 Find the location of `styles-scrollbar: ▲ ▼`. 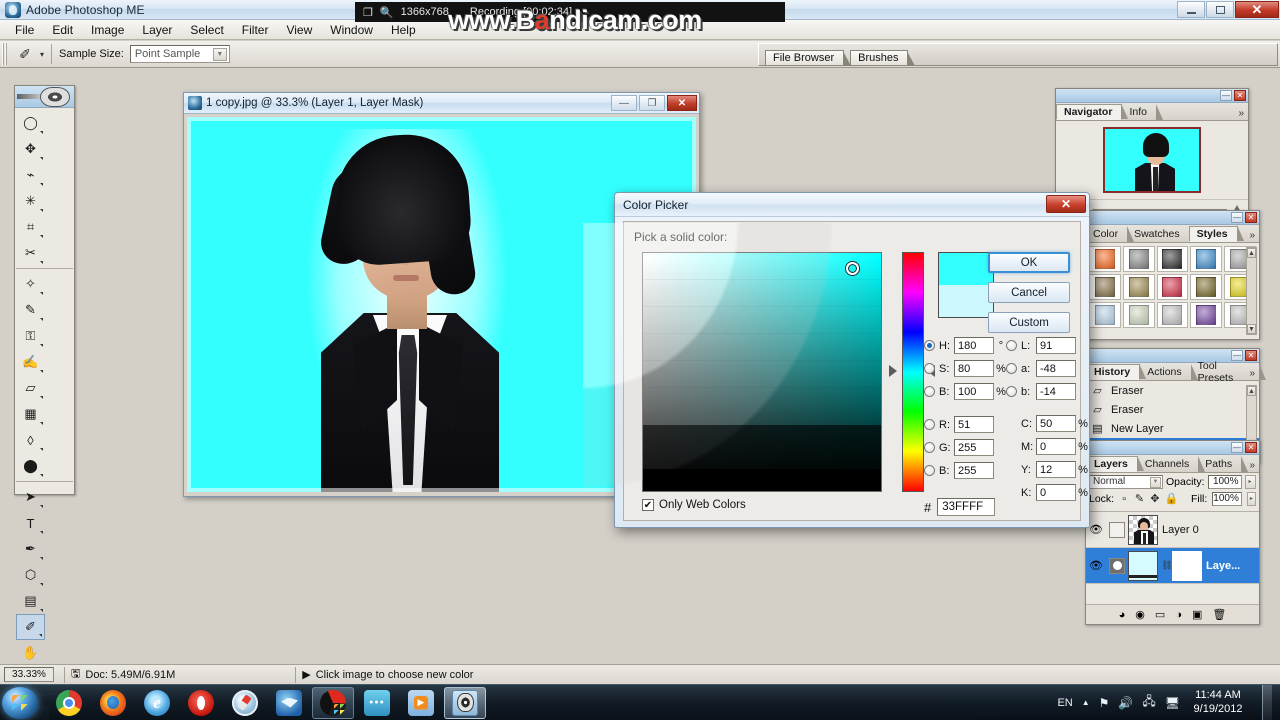

styles-scrollbar: ▲ ▼ is located at coordinates (1251, 291).